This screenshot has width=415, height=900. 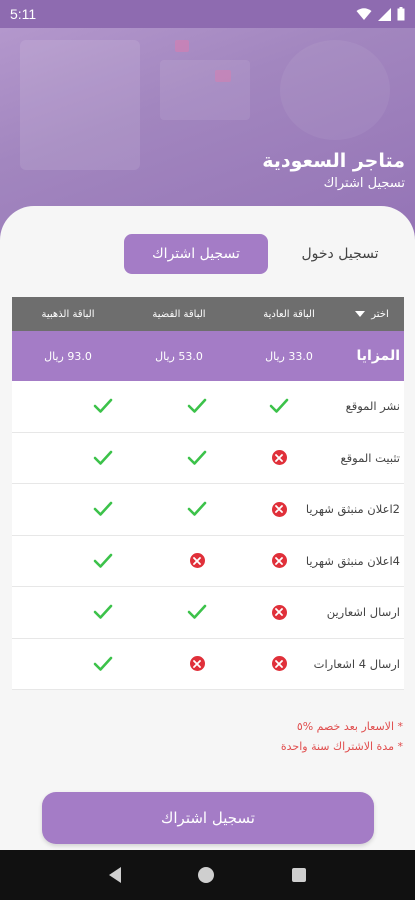 What do you see at coordinates (68, 314) in the screenshot?
I see `column-header: الباقة الذهبية` at bounding box center [68, 314].